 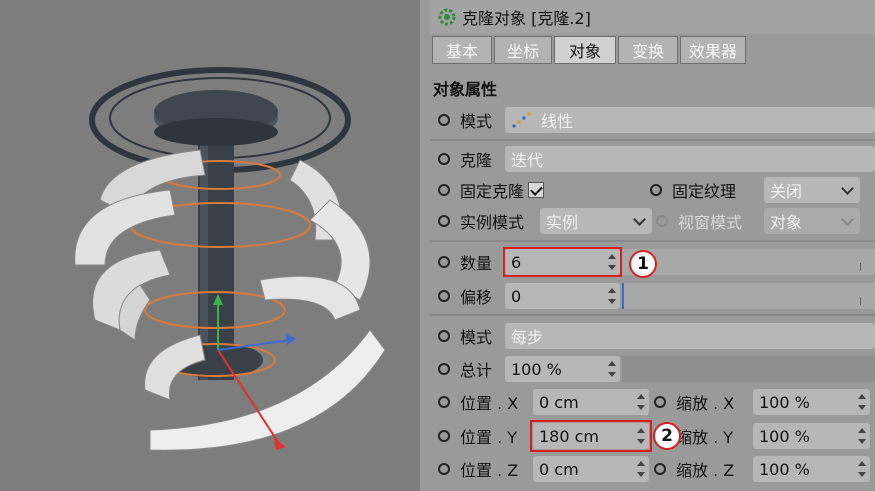 I want to click on pos-z-field: 0 cm, so click(x=591, y=469).